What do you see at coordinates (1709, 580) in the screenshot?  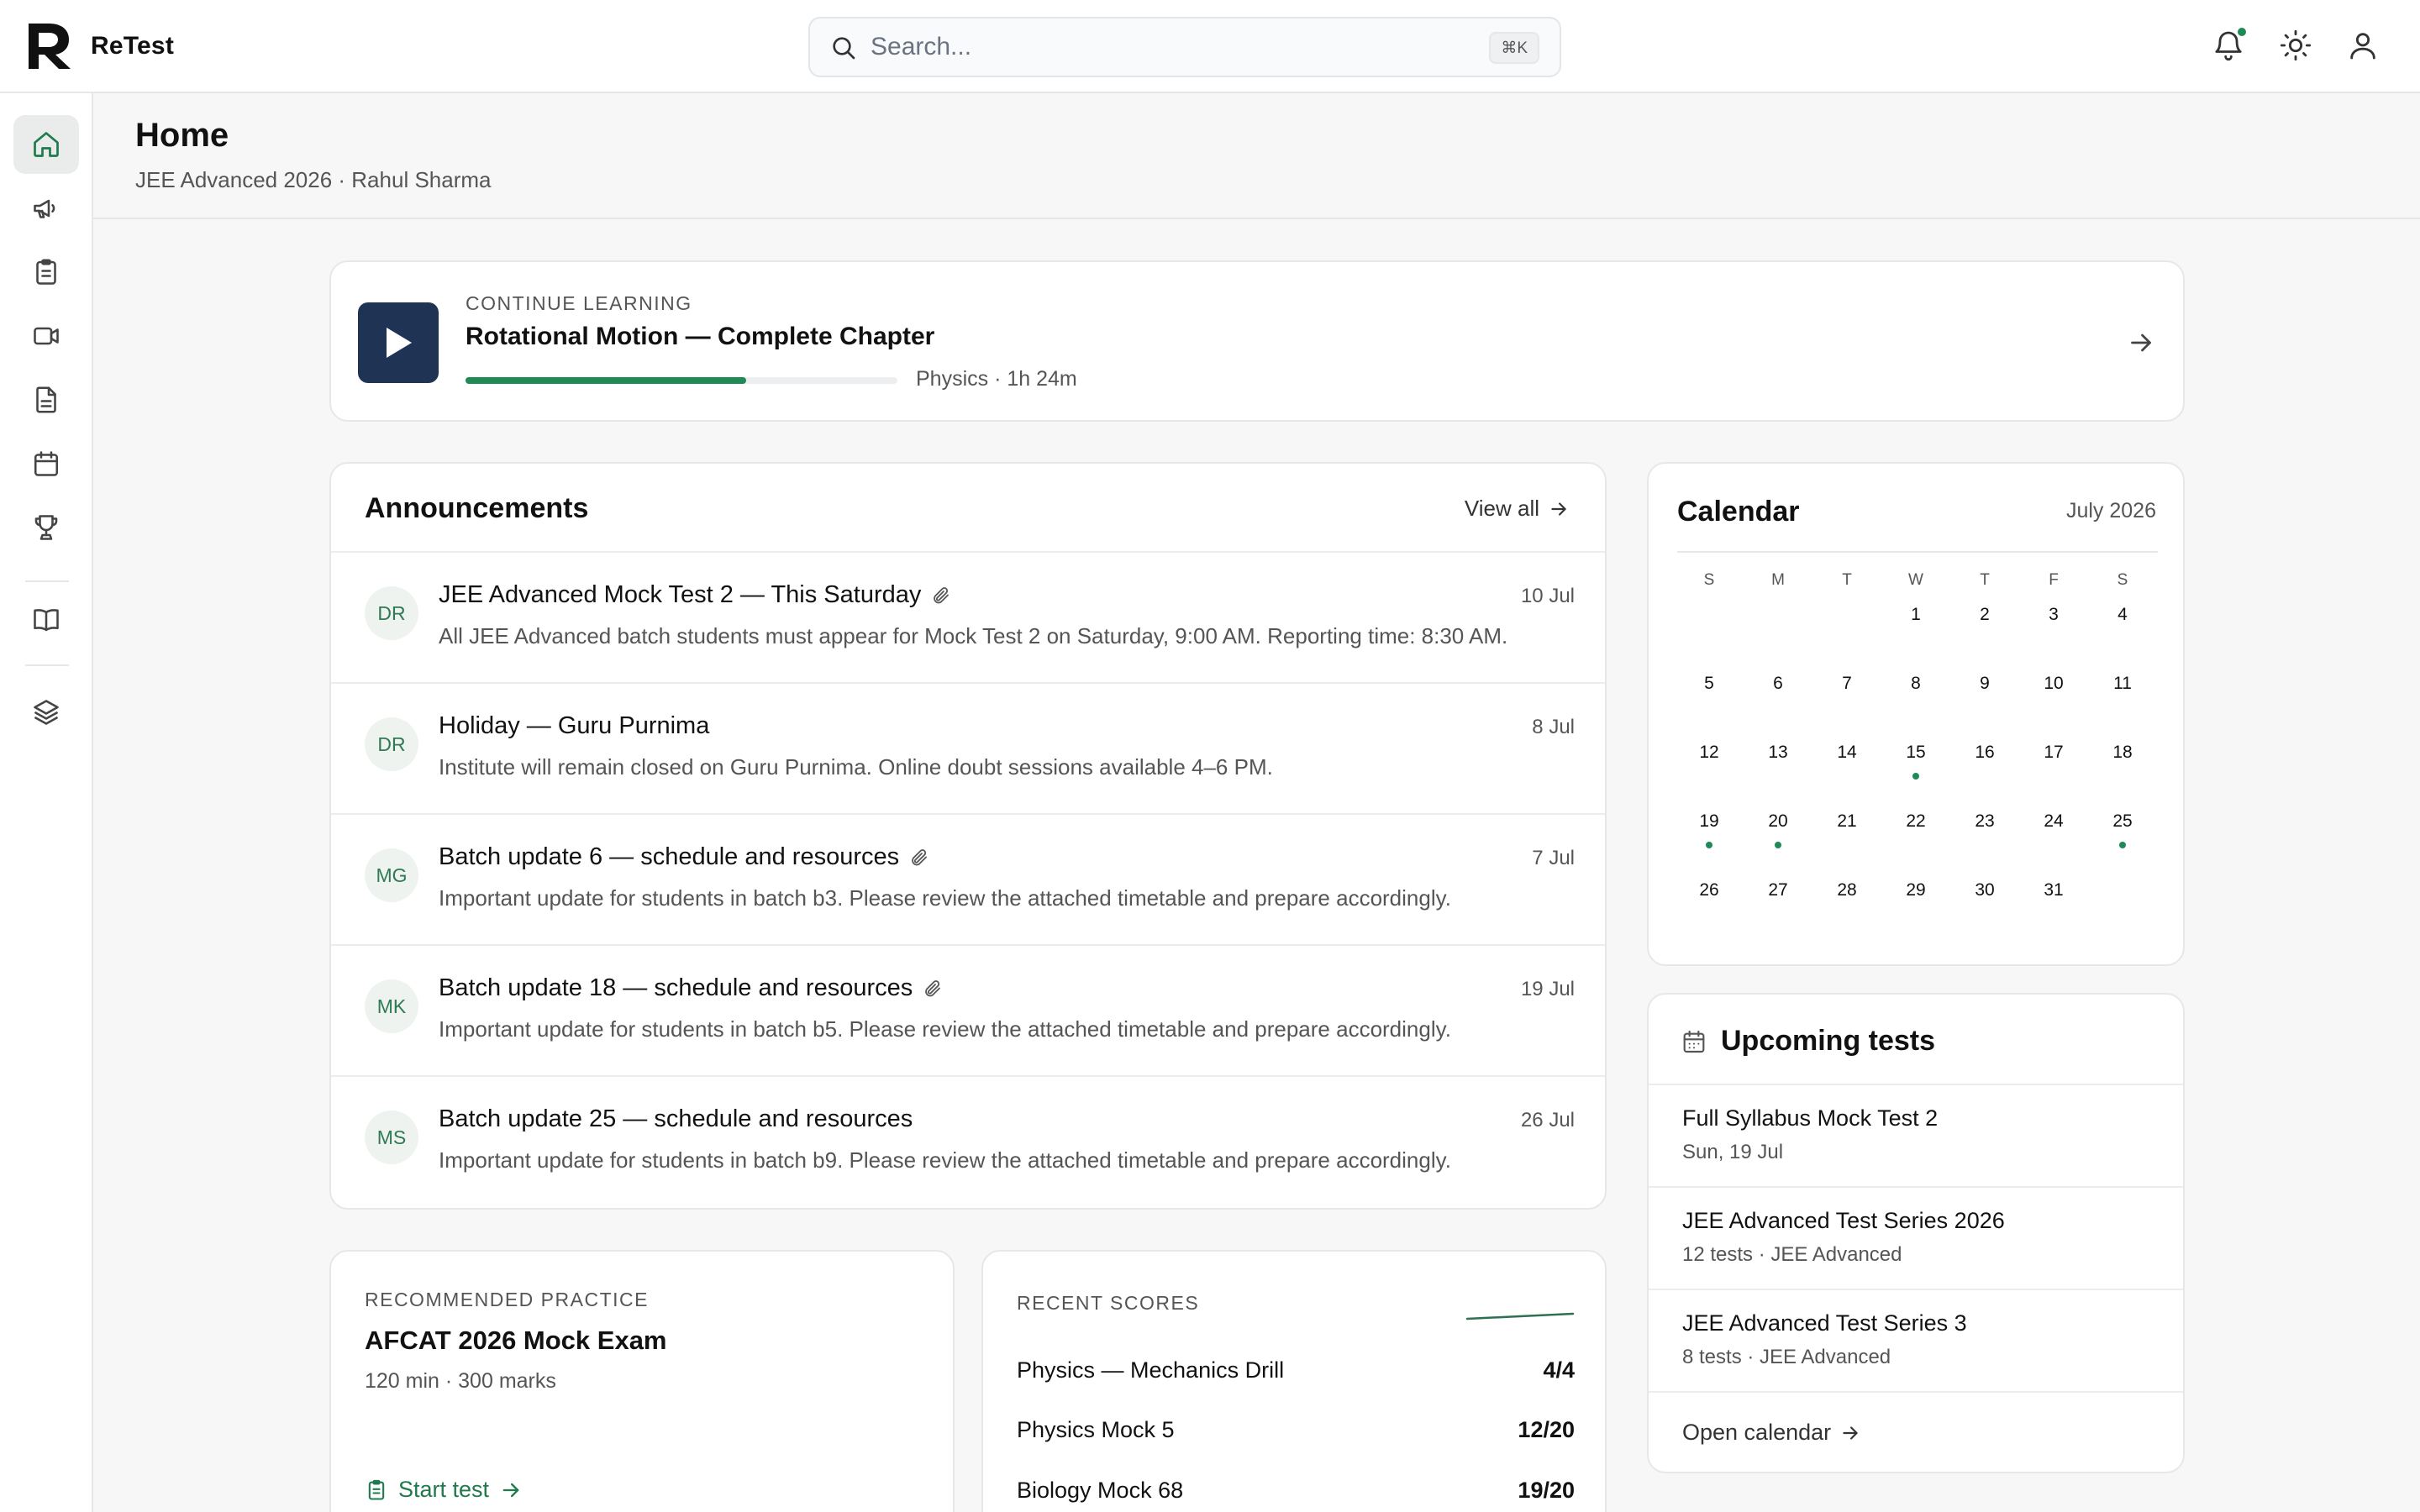 I see `calendar-weekday: S` at bounding box center [1709, 580].